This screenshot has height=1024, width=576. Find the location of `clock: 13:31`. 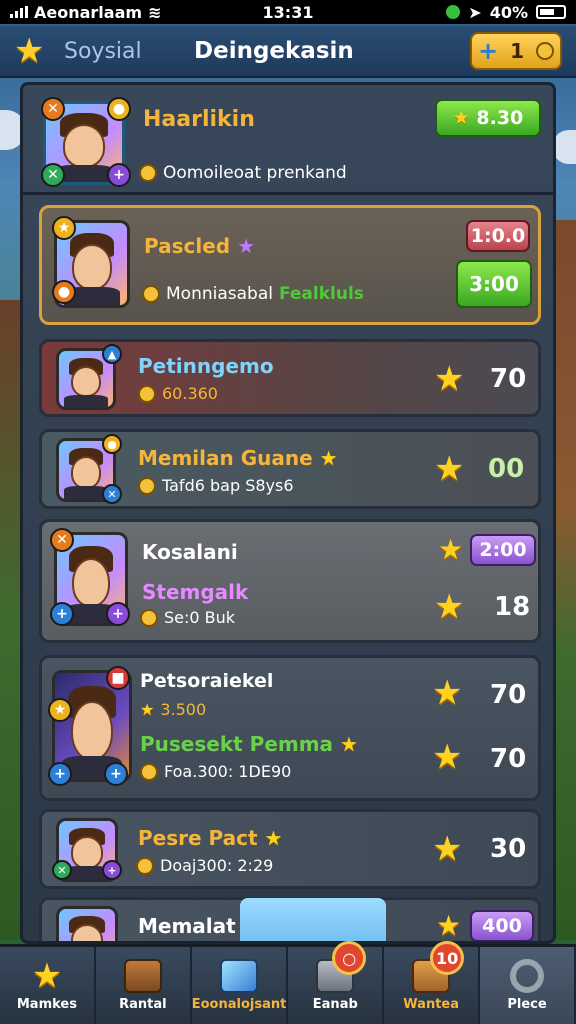

clock: 13:31 is located at coordinates (288, 12).